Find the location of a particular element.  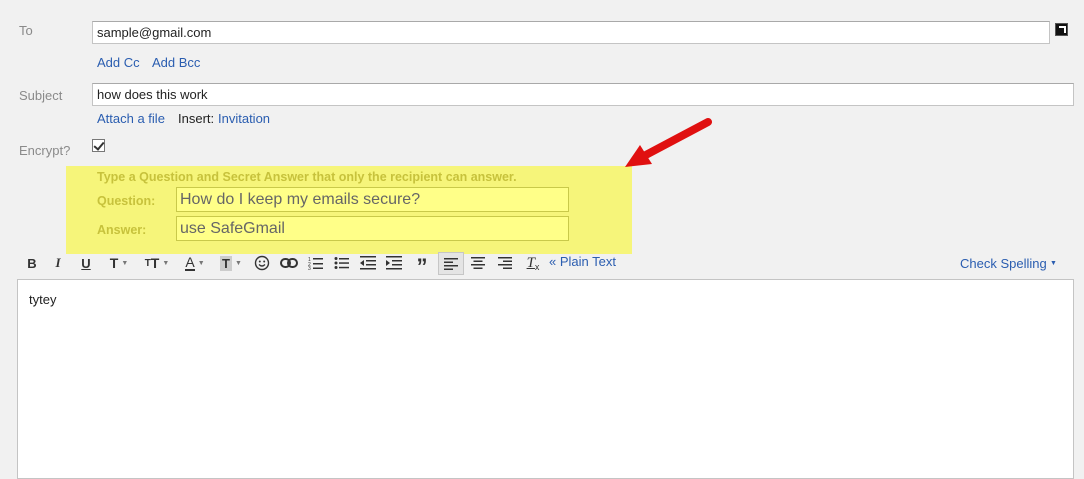

align-right-button is located at coordinates (505, 263).